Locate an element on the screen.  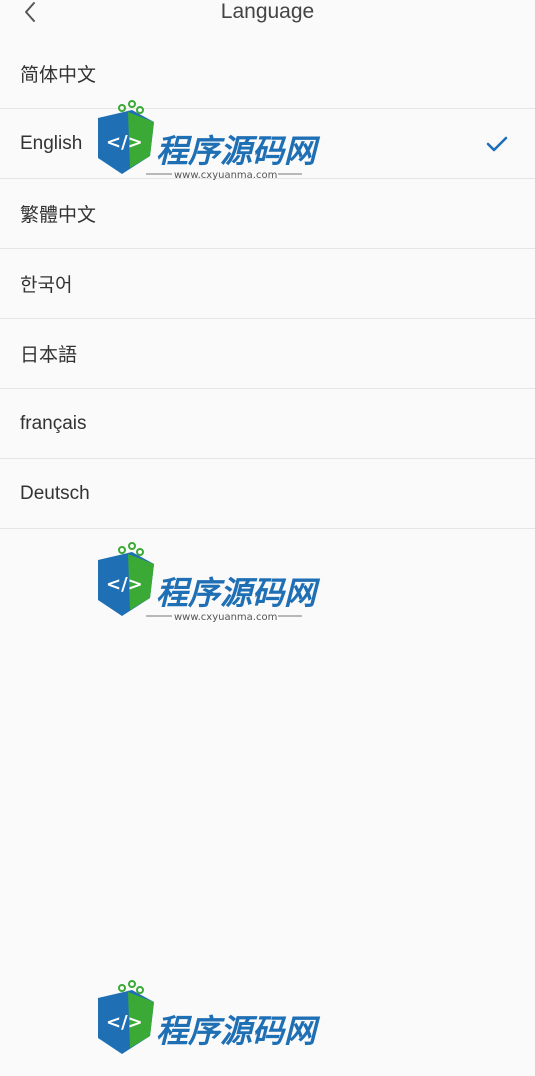
header-bar: Language is located at coordinates (267, 19).